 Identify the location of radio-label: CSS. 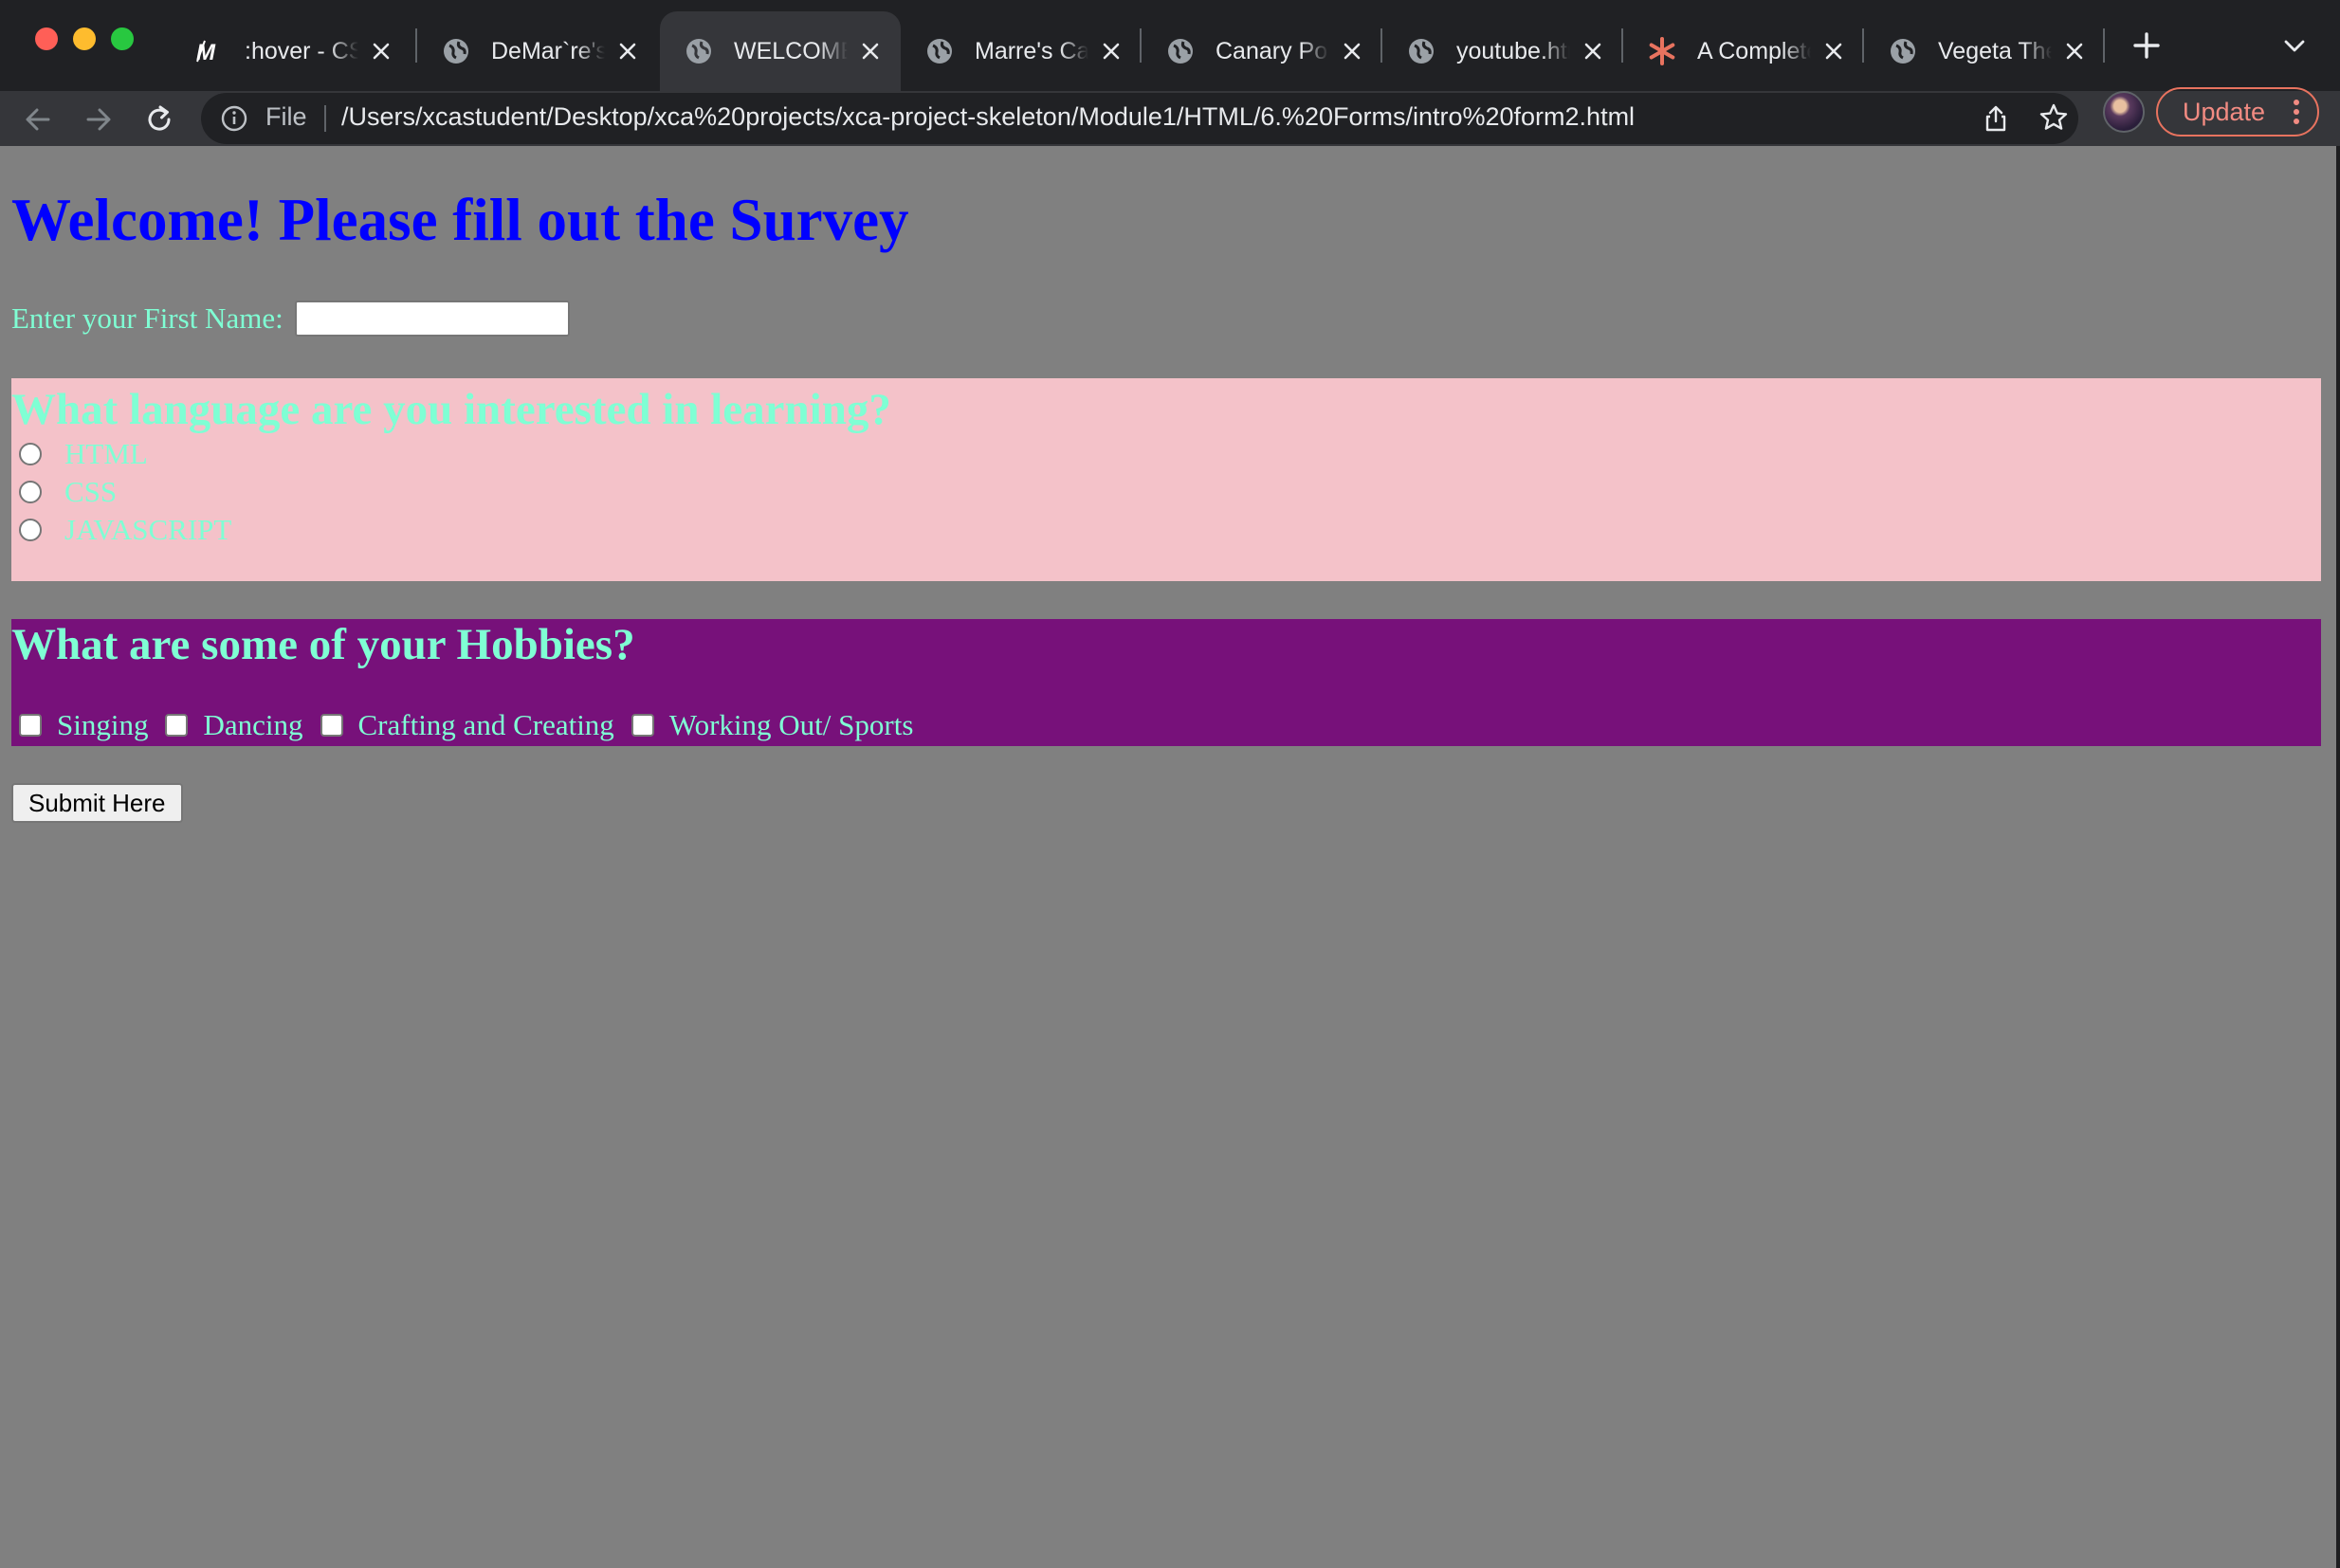
(91, 491).